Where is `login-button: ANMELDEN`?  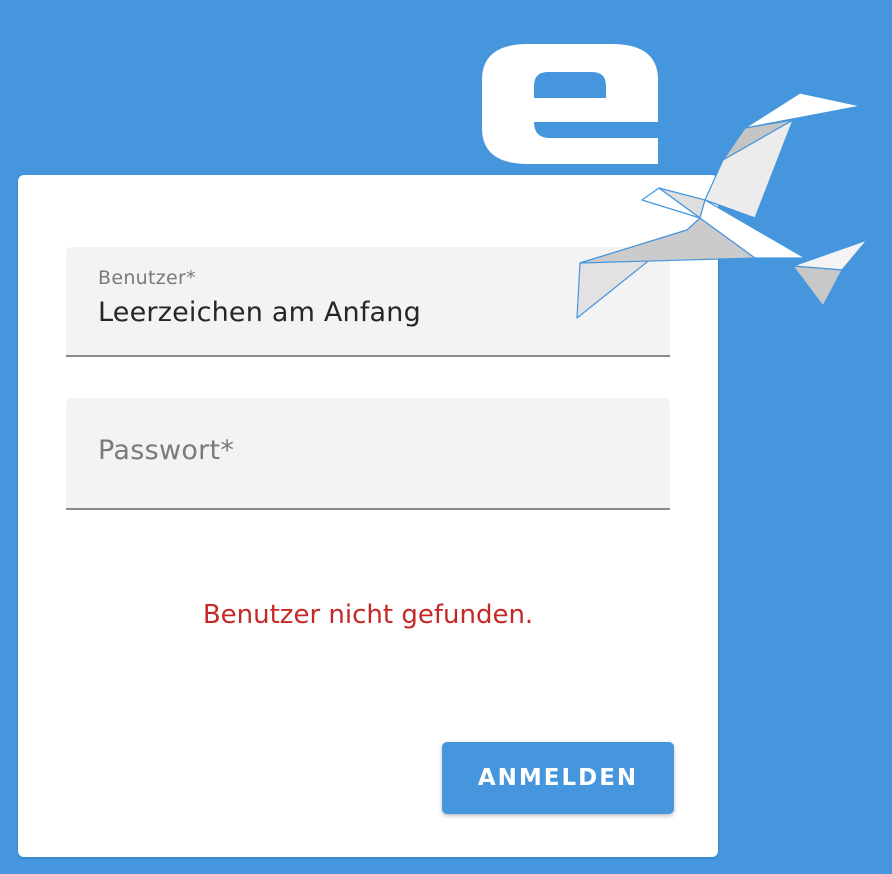
login-button: ANMELDEN is located at coordinates (558, 778).